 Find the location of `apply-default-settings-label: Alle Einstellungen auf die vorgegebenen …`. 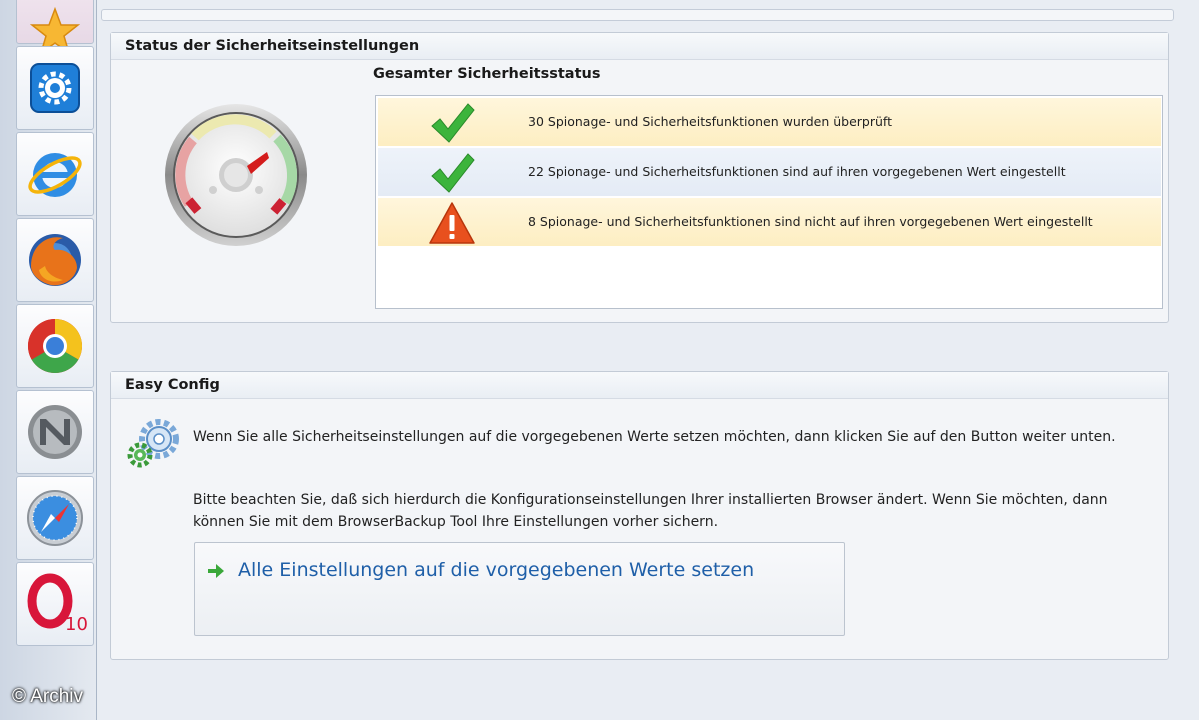

apply-default-settings-label: Alle Einstellungen auf die vorgegebenen … is located at coordinates (496, 570).